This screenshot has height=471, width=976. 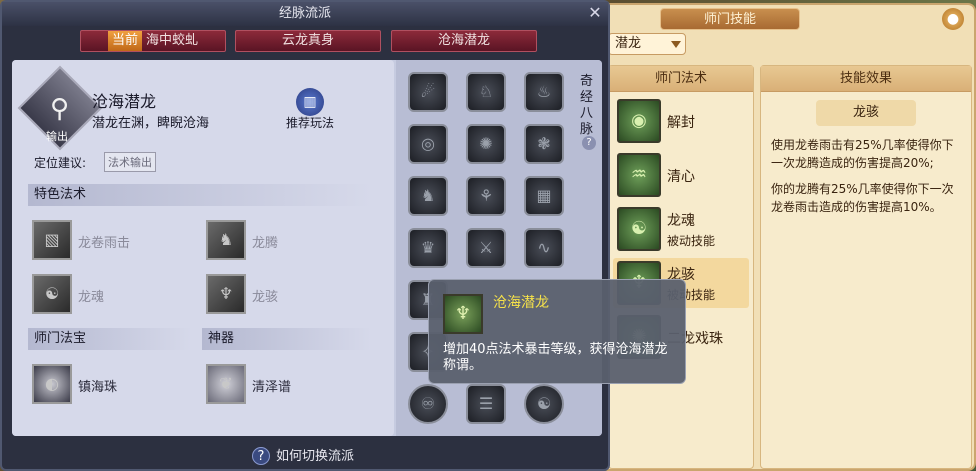 I want to click on tab-yunlongzhenshen: 云龙真身, so click(x=308, y=41).